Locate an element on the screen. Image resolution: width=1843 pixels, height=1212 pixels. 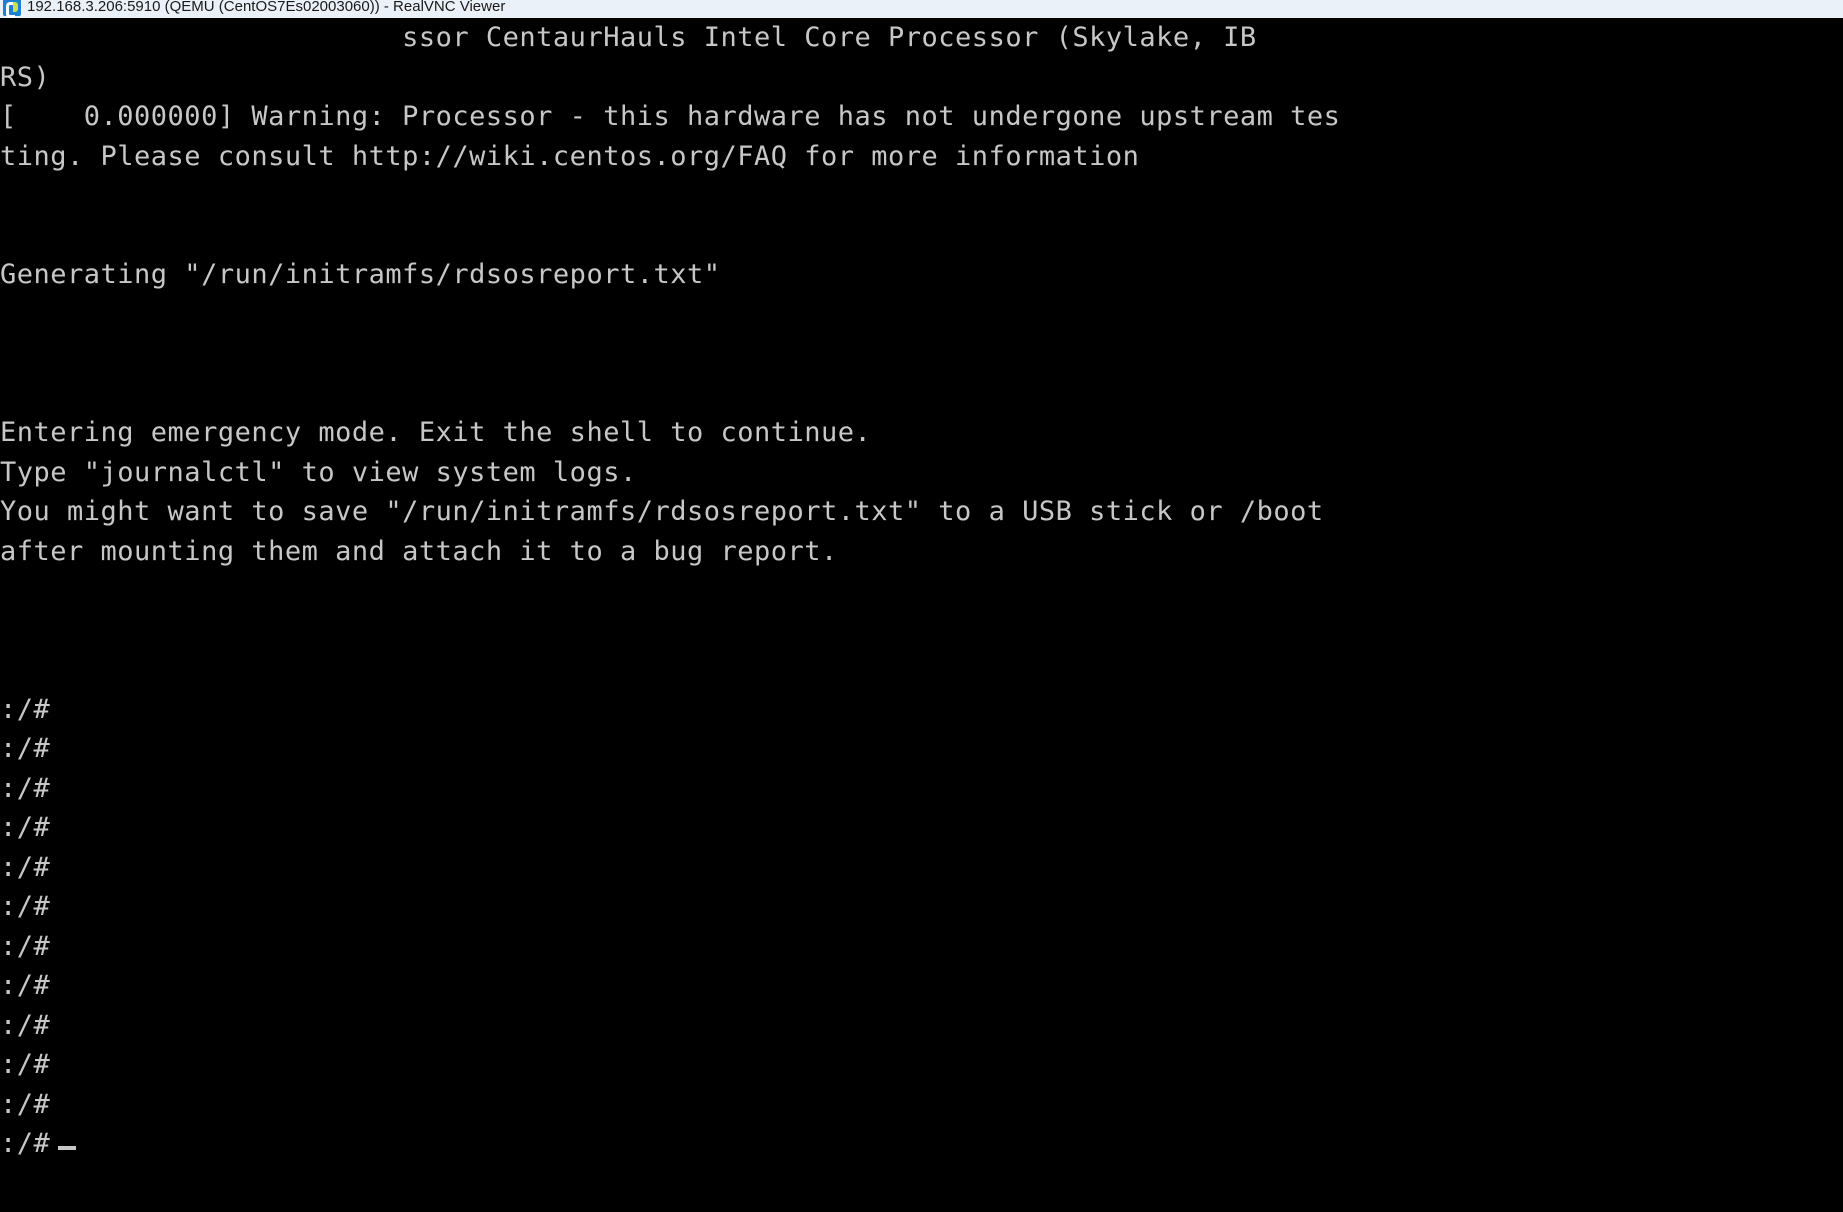
realvnc-logo-icon is located at coordinates (12, 9).